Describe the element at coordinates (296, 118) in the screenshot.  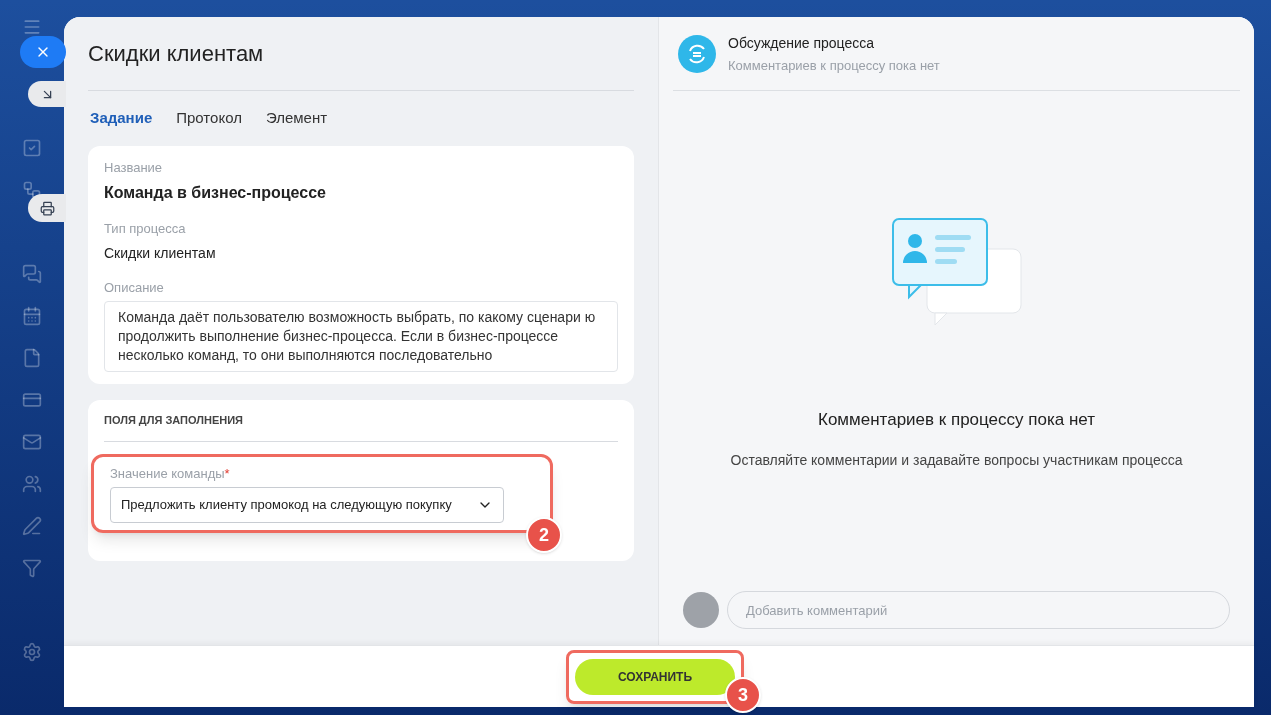
I see `tab: Элемент` at that location.